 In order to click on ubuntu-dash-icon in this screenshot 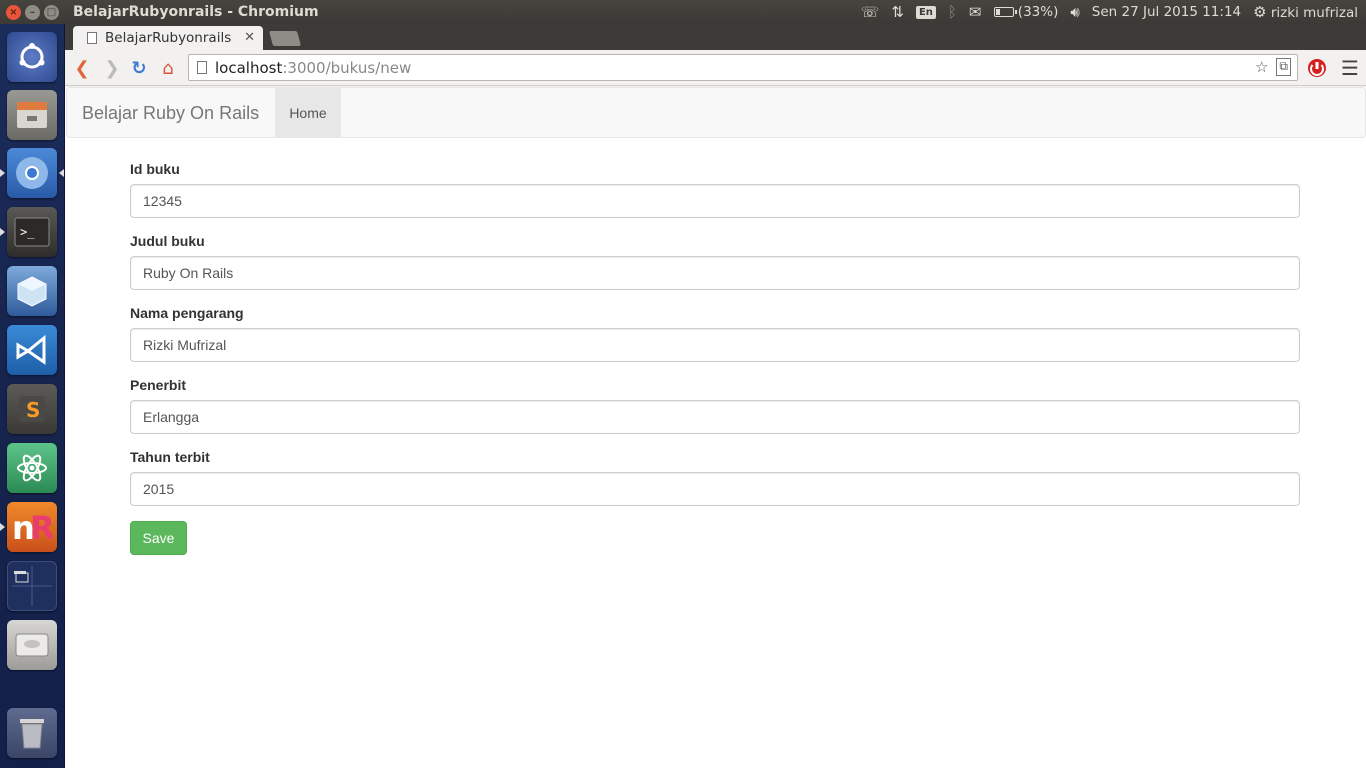, I will do `click(32, 57)`.